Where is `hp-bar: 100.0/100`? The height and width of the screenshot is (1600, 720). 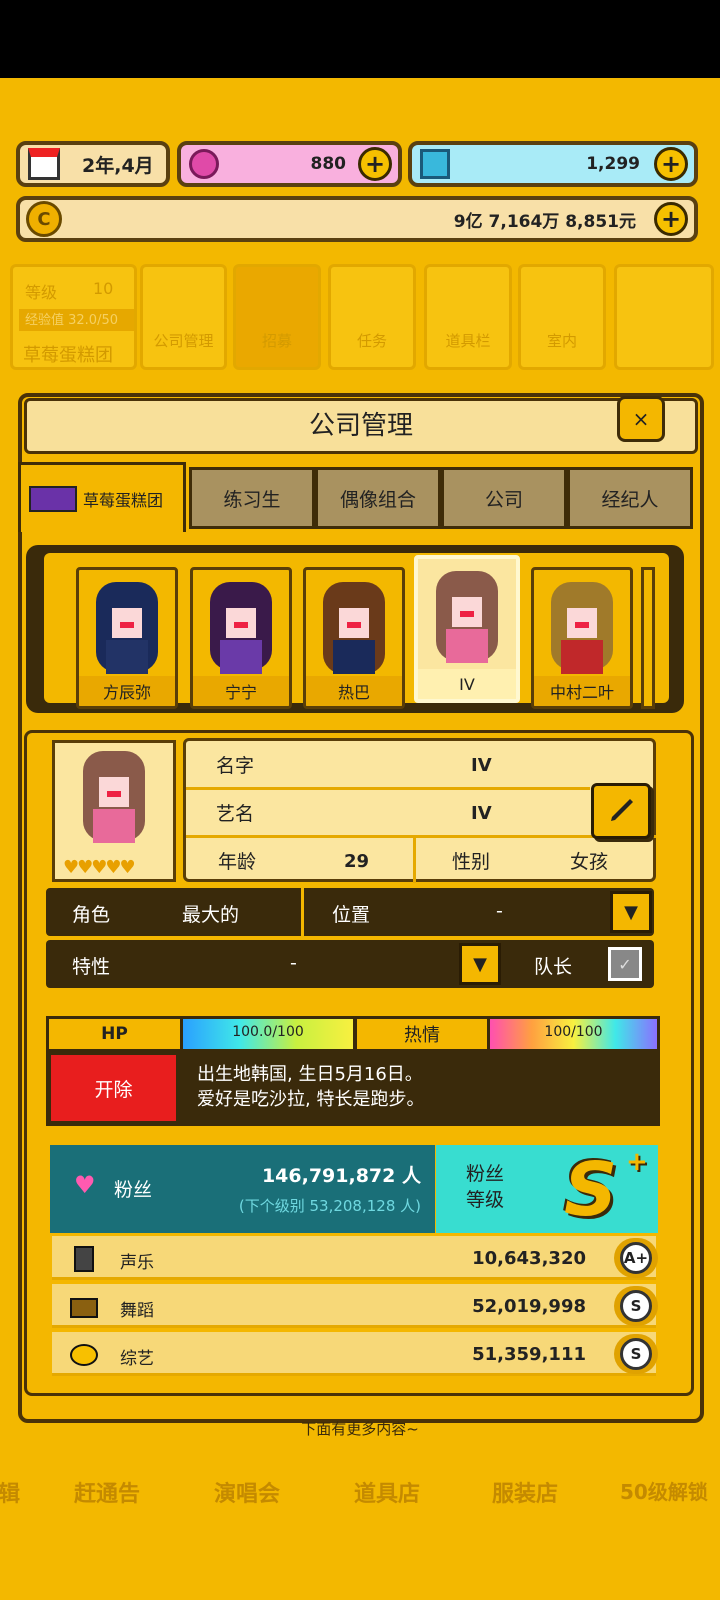 hp-bar: 100.0/100 is located at coordinates (268, 1034).